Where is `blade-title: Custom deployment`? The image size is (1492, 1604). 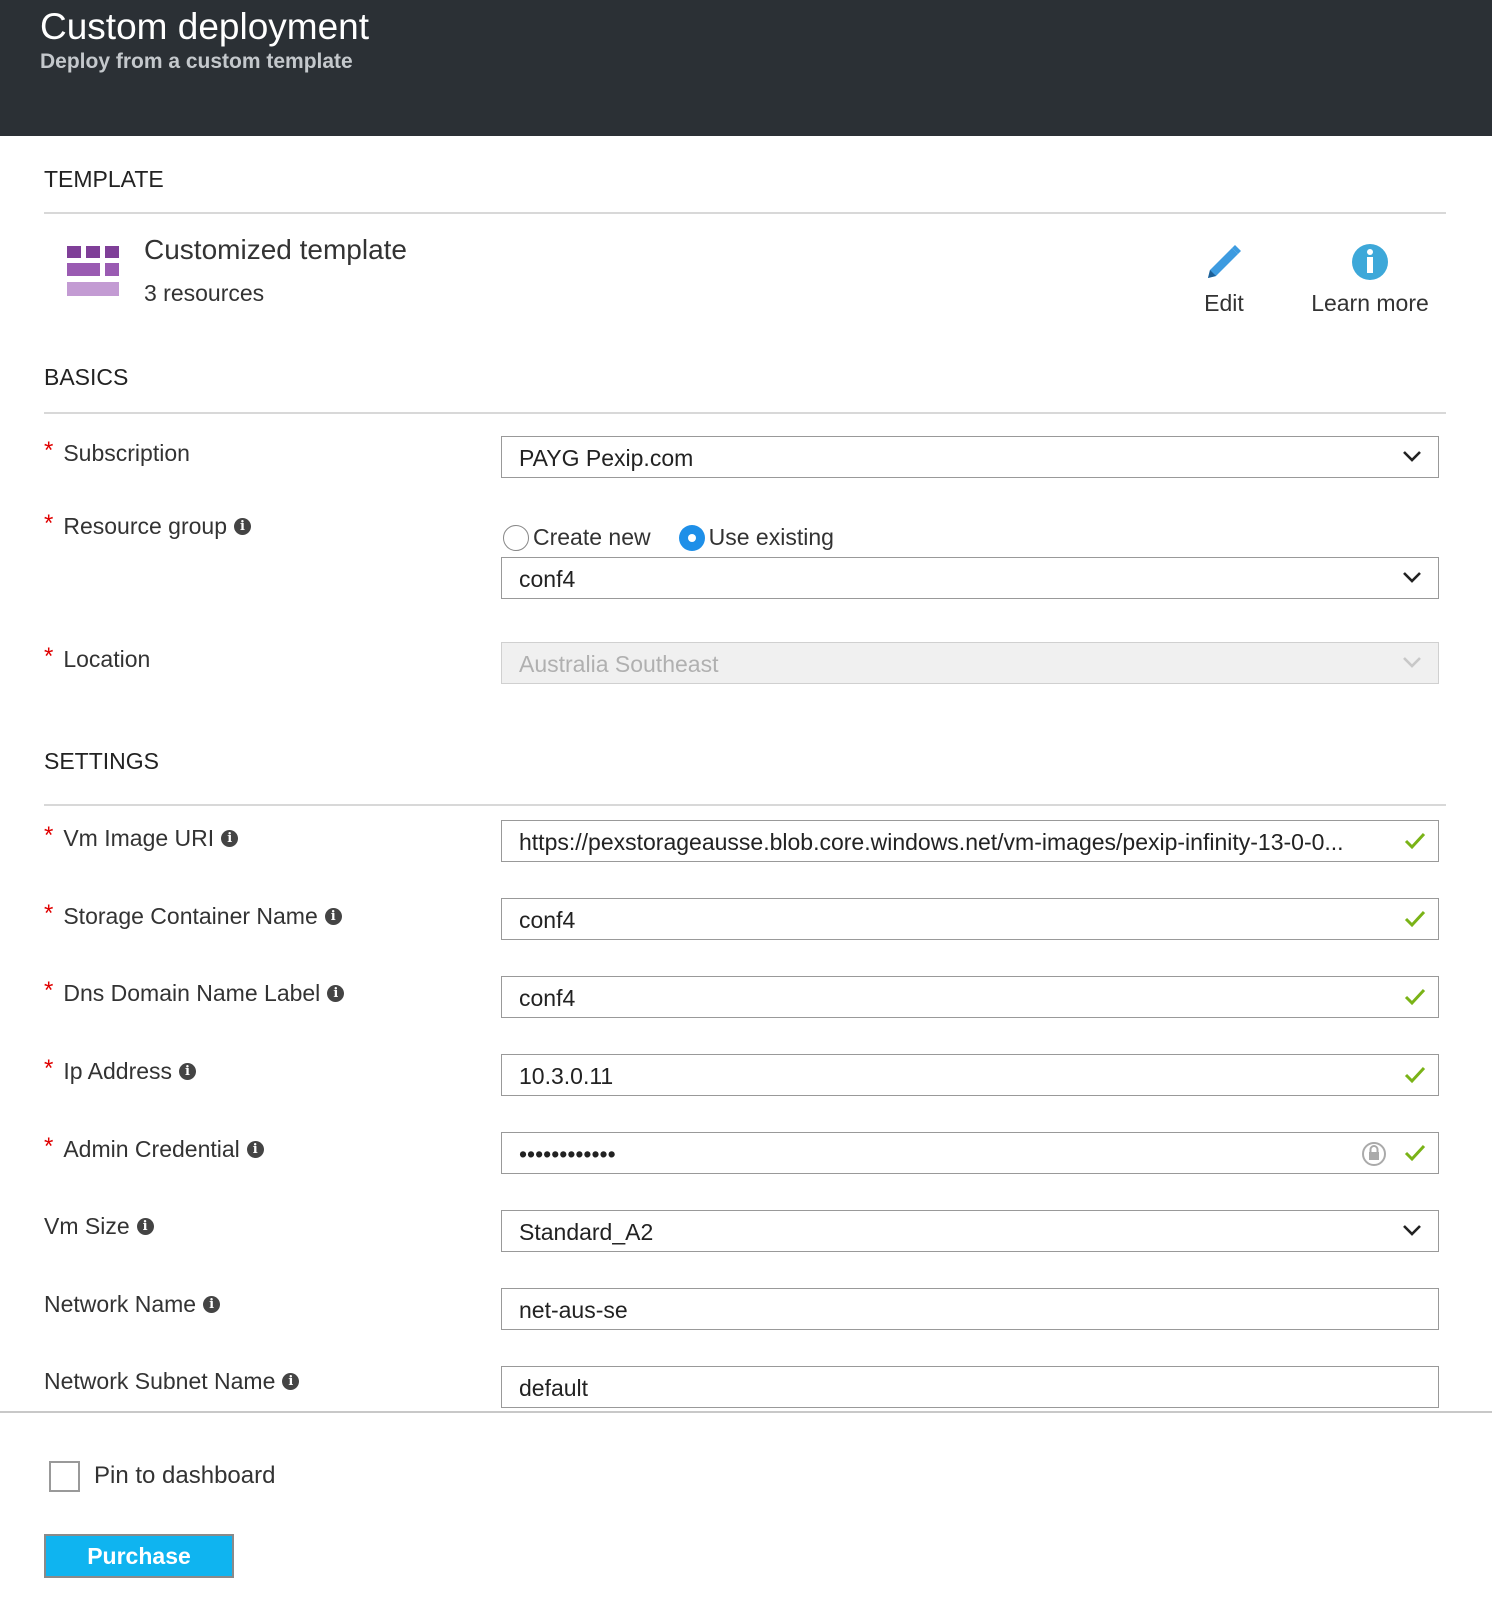
blade-title: Custom deployment is located at coordinates (205, 26).